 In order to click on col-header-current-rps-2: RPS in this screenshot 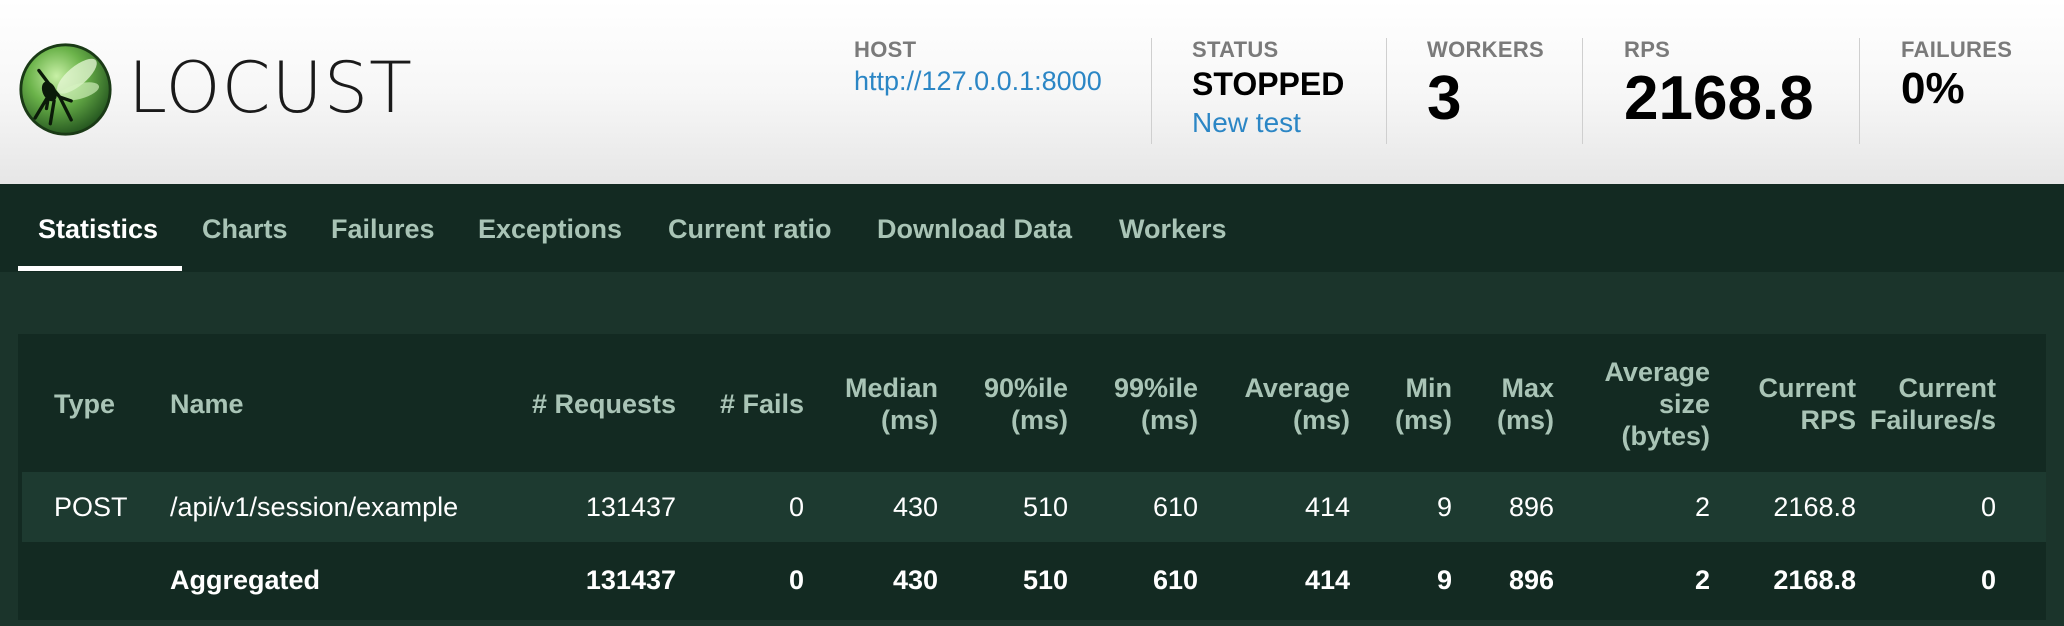, I will do `click(1828, 420)`.